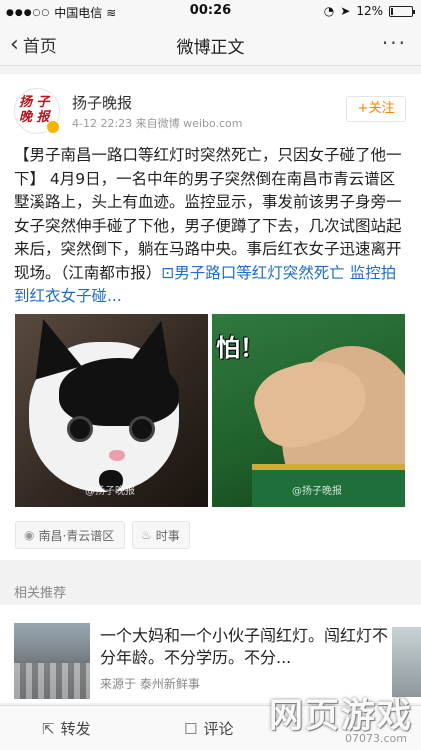 This screenshot has width=421, height=750. I want to click on comment-button: ☐ 评论, so click(208, 728).